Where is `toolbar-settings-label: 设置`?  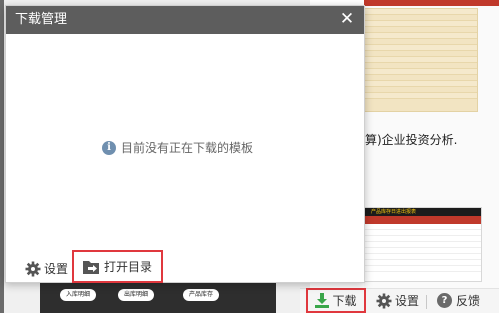
toolbar-settings-label: 设置 is located at coordinates (407, 301).